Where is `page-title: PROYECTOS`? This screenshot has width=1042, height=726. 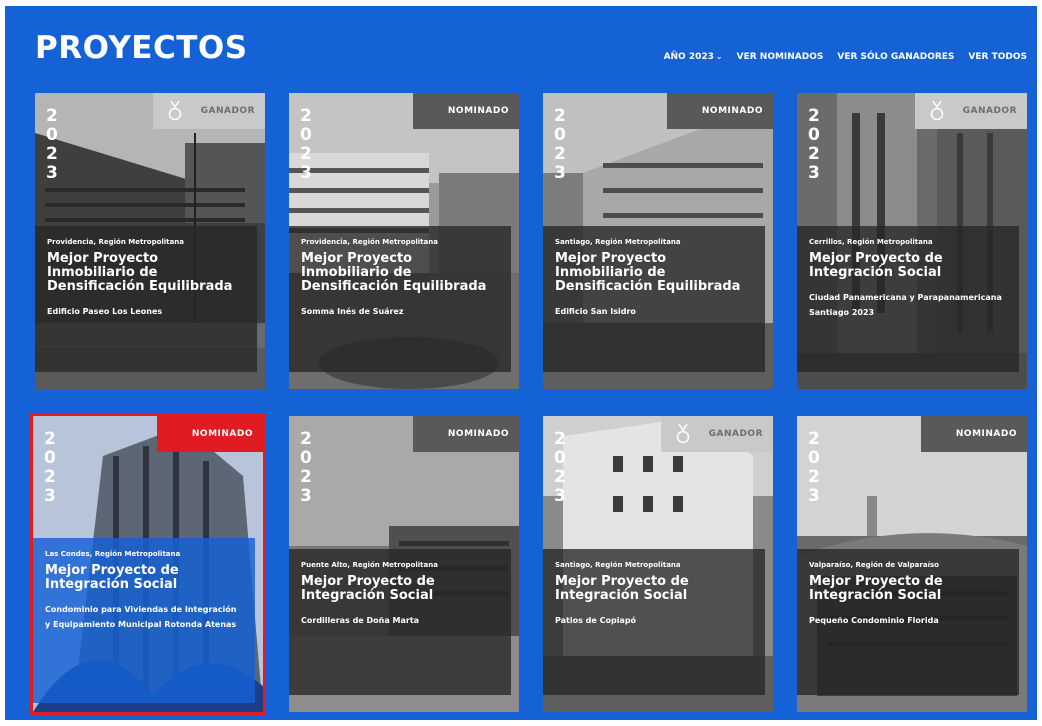
page-title: PROYECTOS is located at coordinates (141, 48).